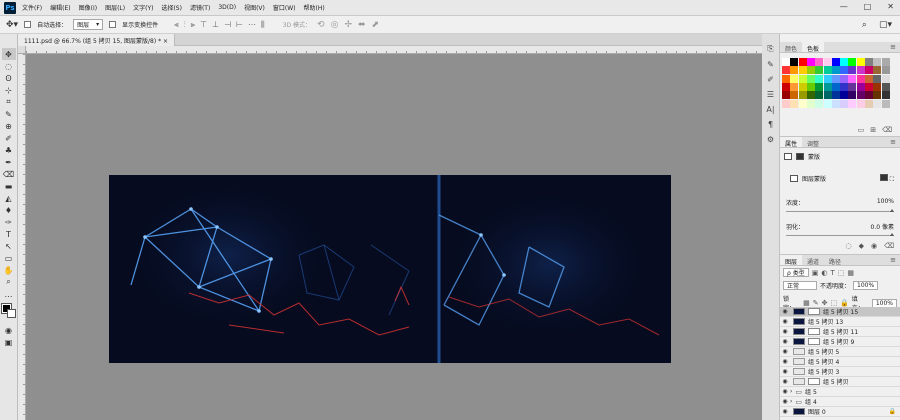 The height and width of the screenshot is (420, 900). What do you see at coordinates (165, 41) in the screenshot?
I see `close-icon: ×` at bounding box center [165, 41].